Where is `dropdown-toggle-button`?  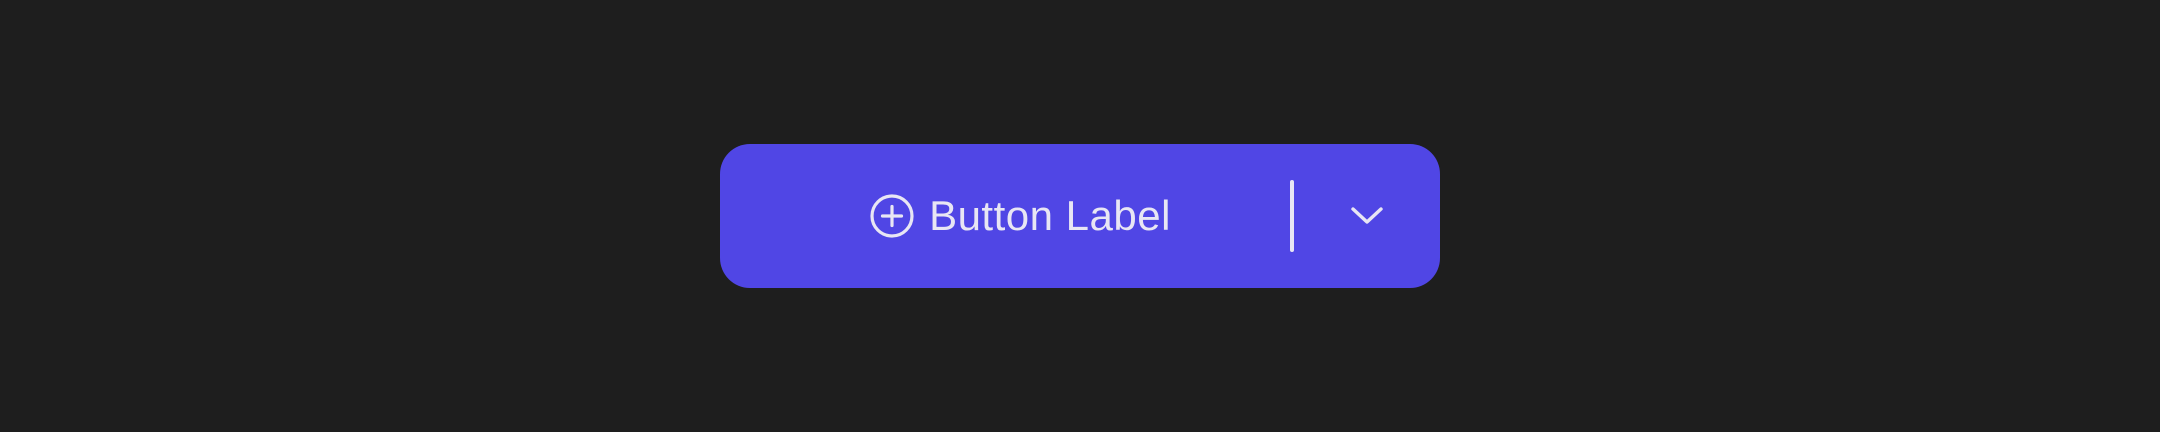
dropdown-toggle-button is located at coordinates (1367, 216).